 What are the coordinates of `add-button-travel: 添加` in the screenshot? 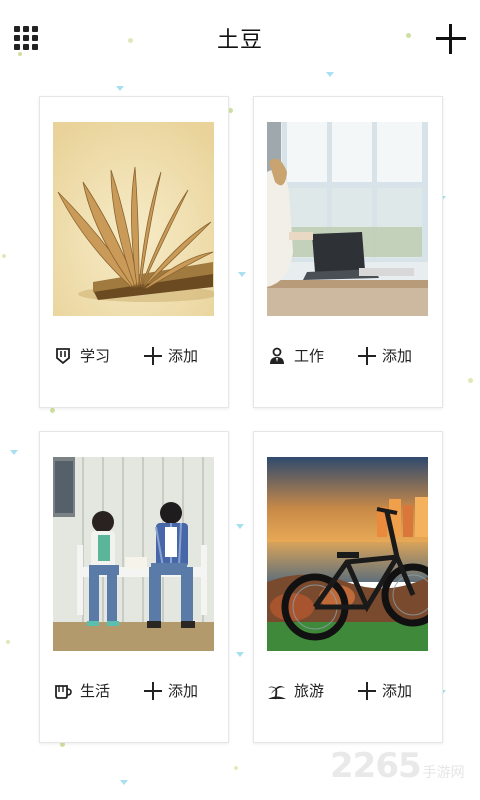 It's located at (385, 690).